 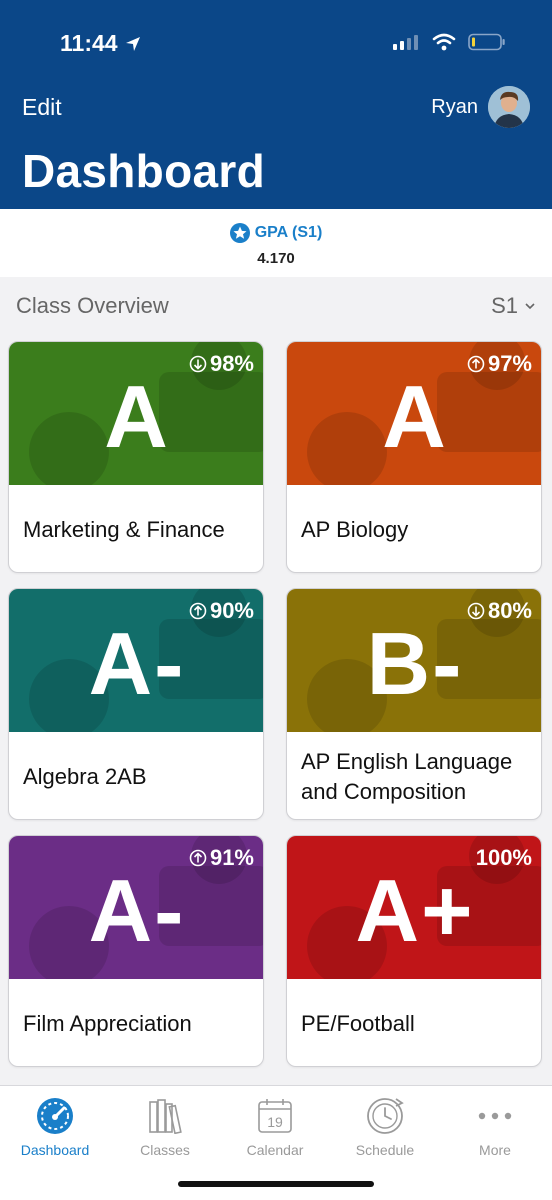 I want to click on class-card-banner: 80% B-, so click(x=414, y=660).